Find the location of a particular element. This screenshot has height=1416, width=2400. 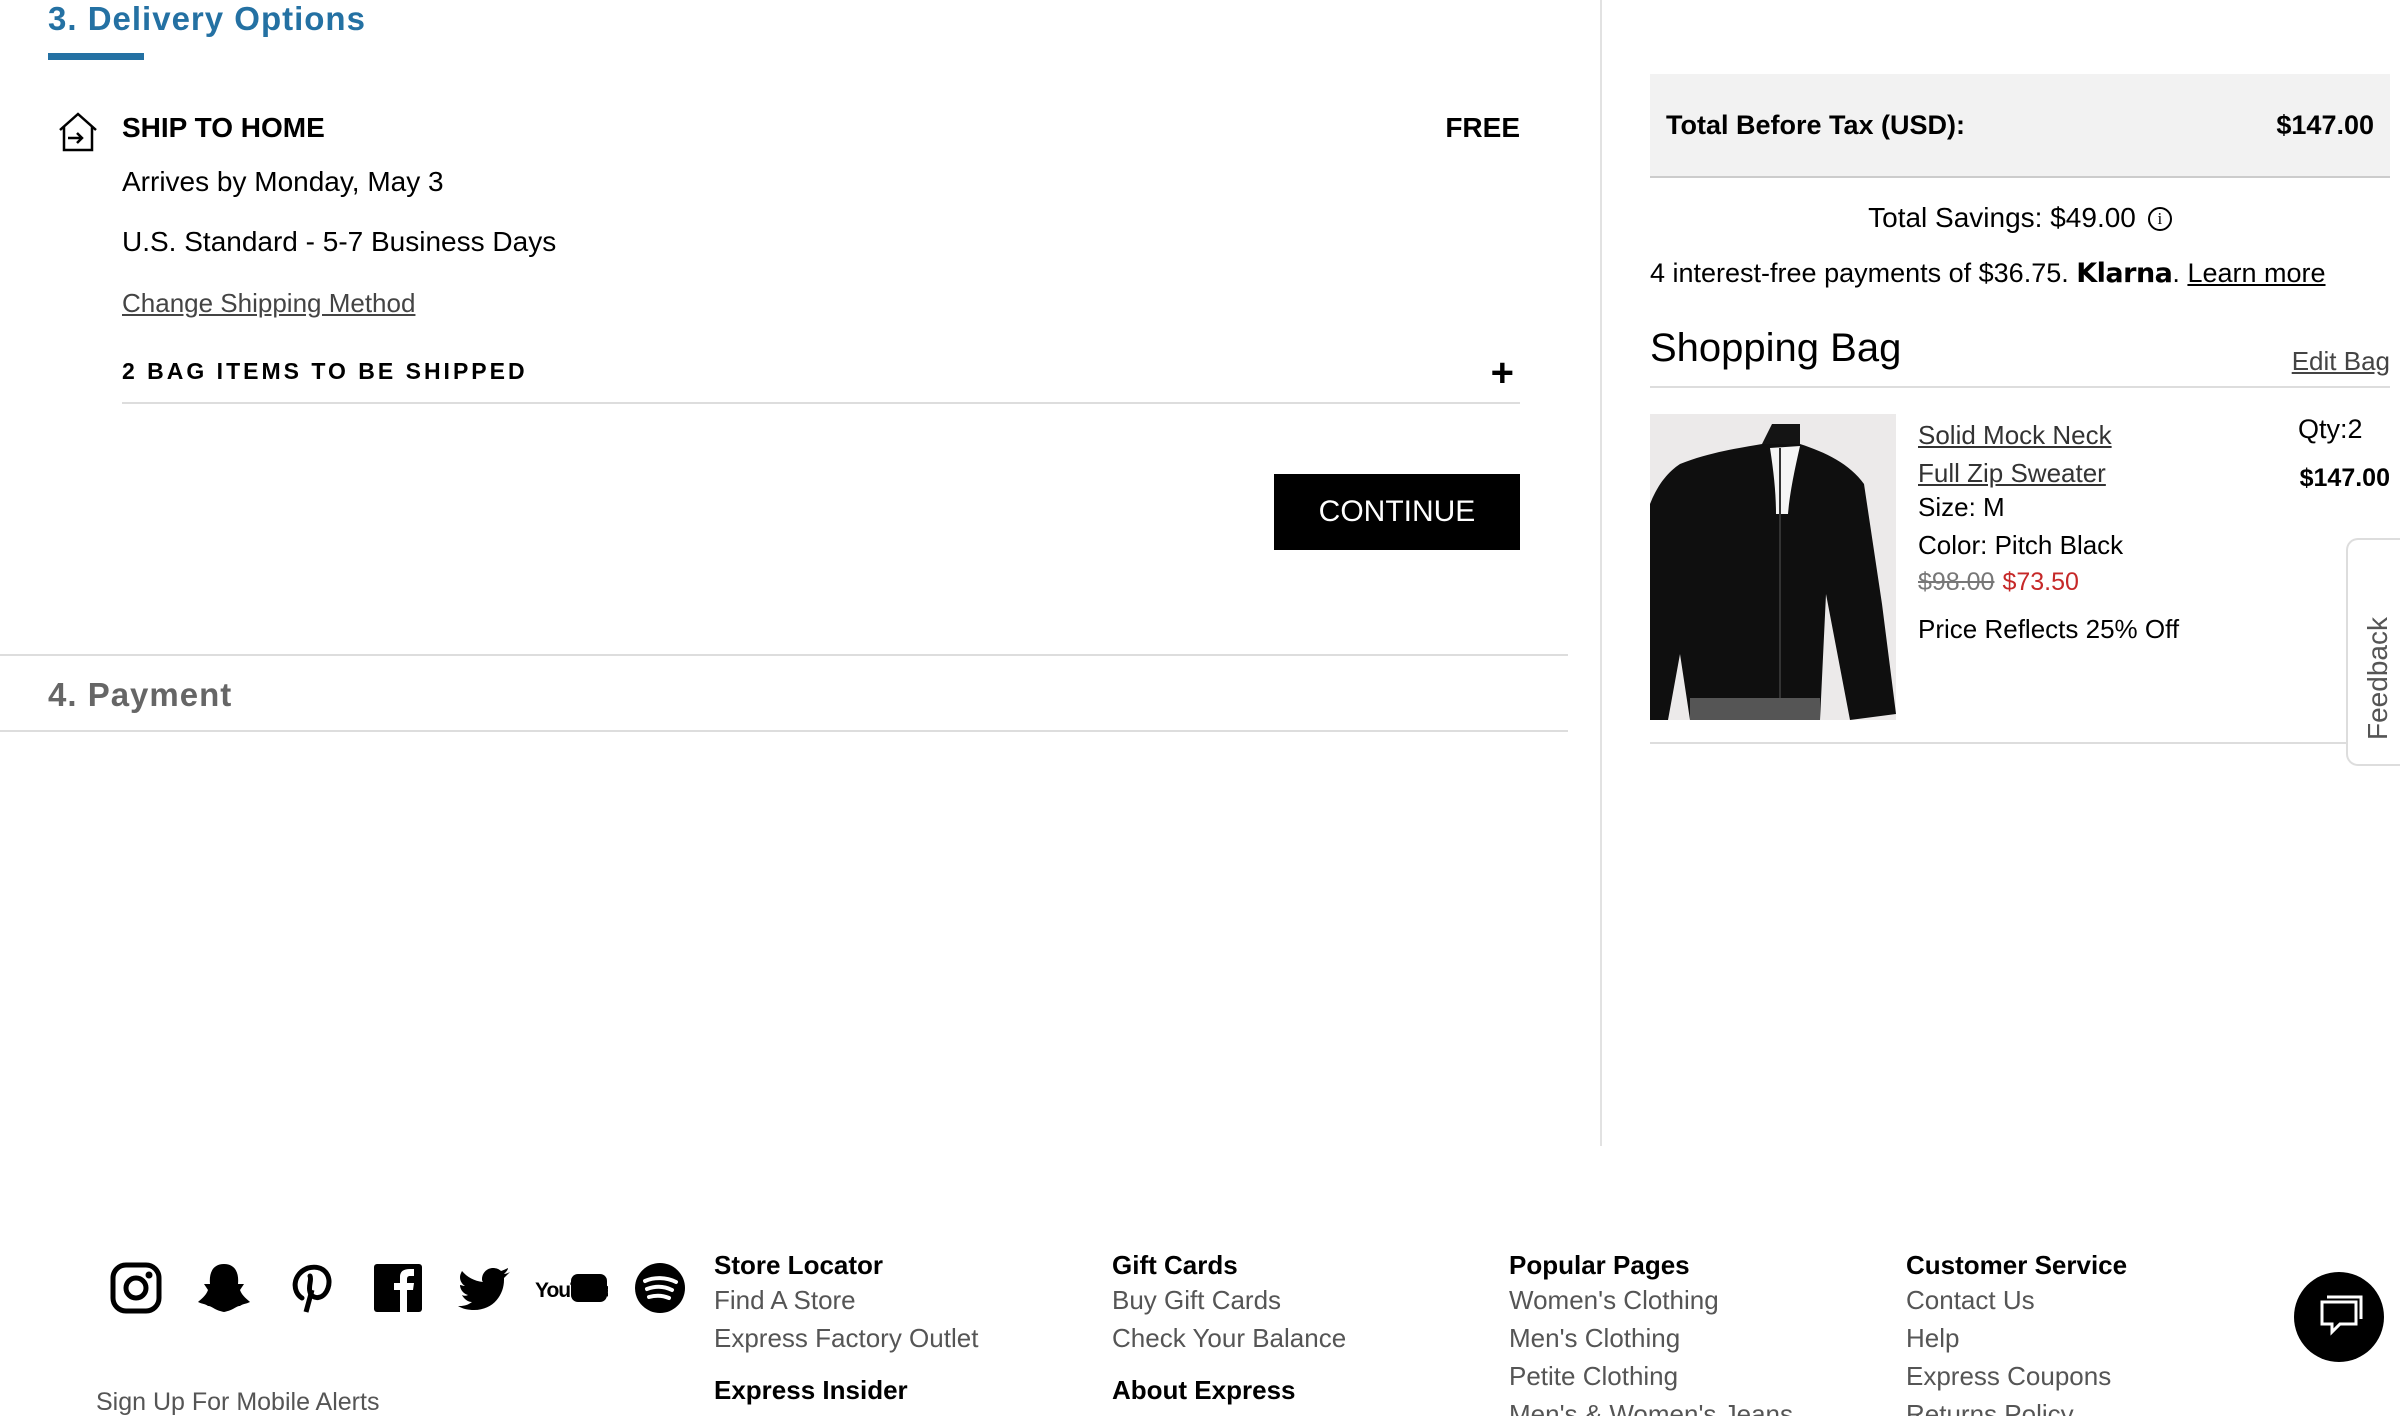

arrival-date: Arrives by Monday, May 3 is located at coordinates (283, 181).